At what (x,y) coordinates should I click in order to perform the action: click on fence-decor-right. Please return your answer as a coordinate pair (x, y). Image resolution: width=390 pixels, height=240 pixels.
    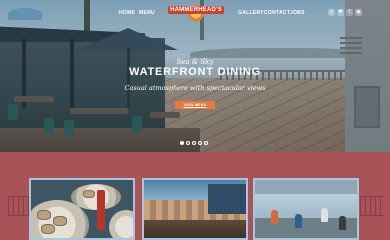
    Looking at the image, I should click on (372, 206).